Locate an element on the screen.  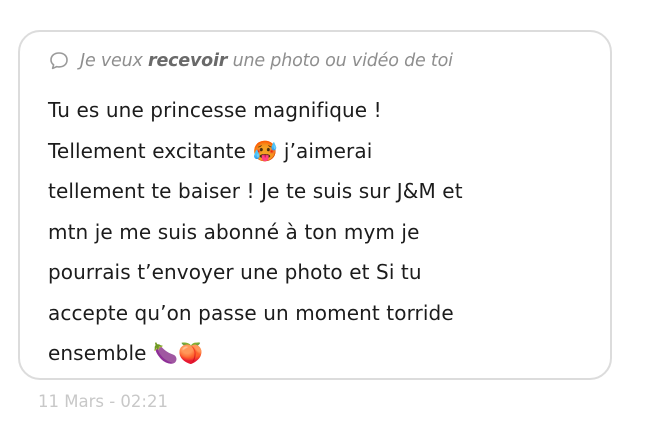
message-line: pourrais t’envoyer une photo et Si tu is located at coordinates (235, 272).